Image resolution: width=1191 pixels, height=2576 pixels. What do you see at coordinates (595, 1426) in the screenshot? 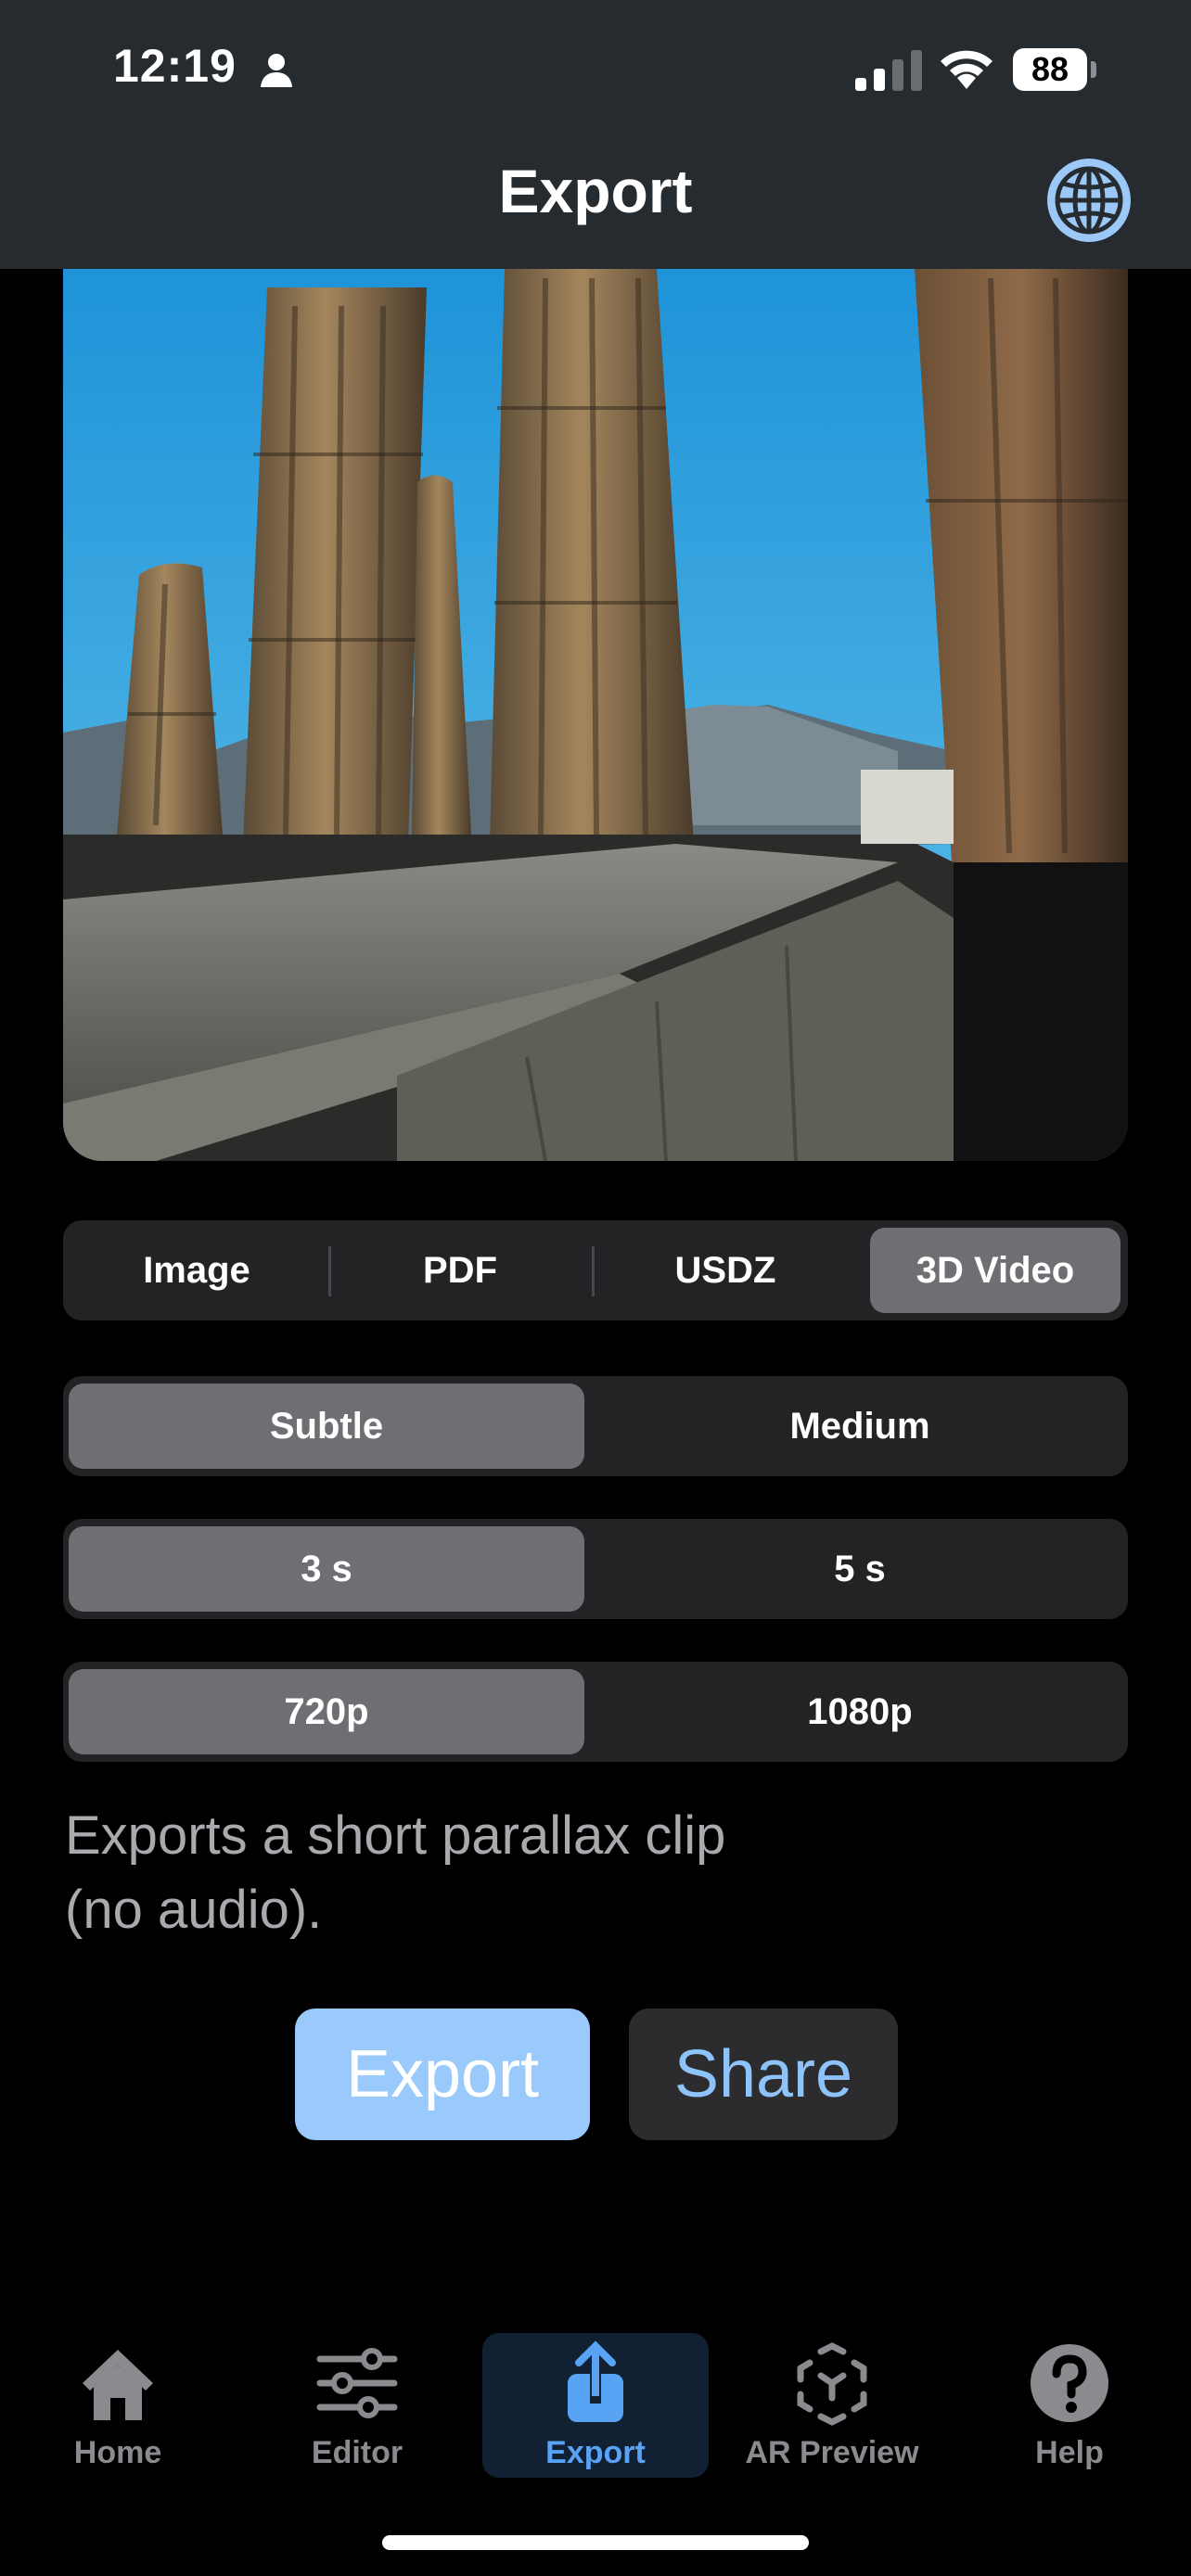
I see `intensity-segmented-control: Subtle Medium` at bounding box center [595, 1426].